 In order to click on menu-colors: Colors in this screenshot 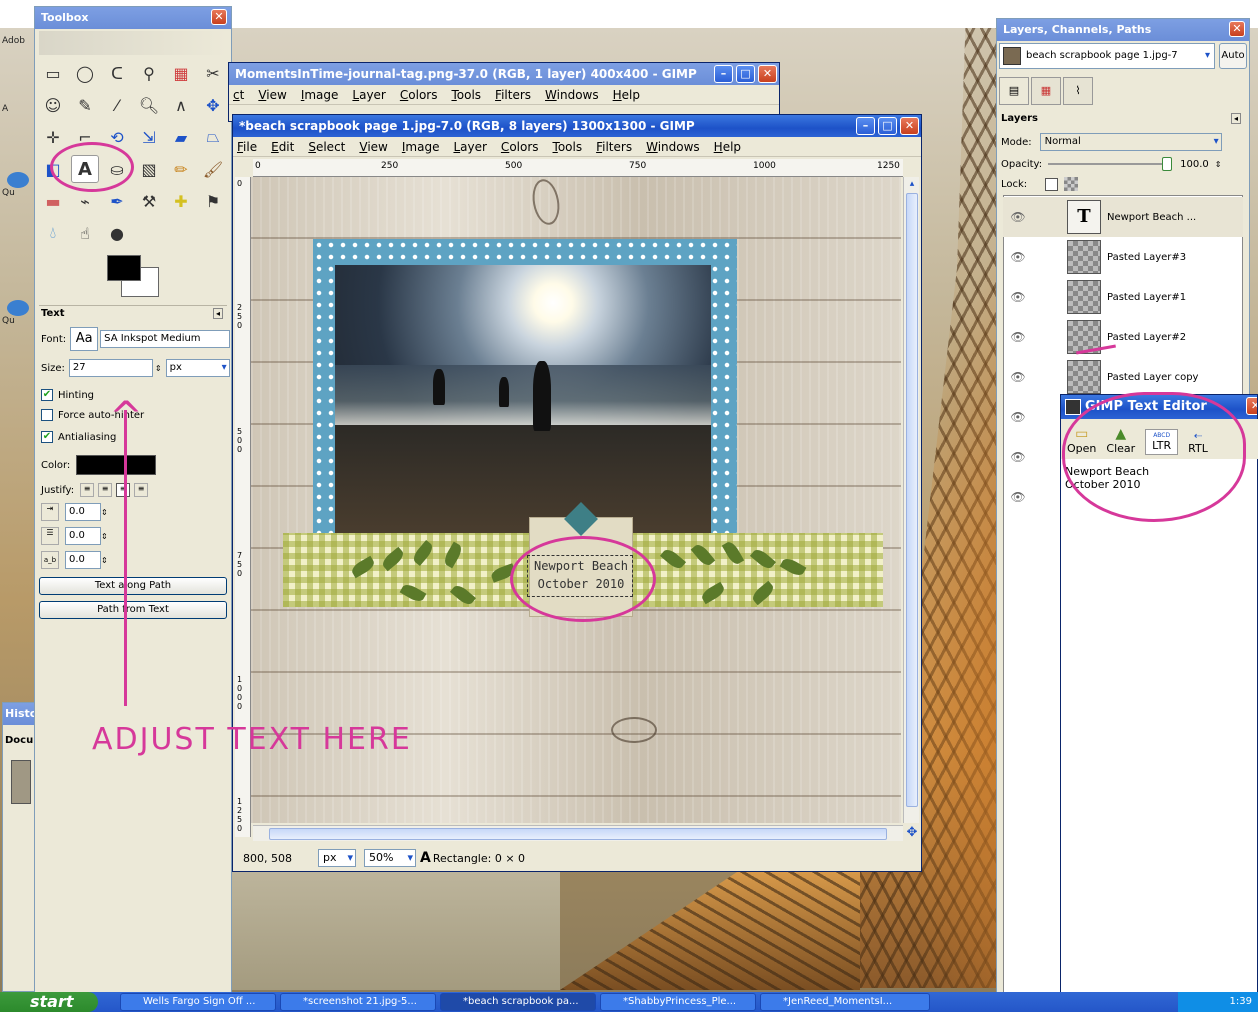, I will do `click(520, 147)`.